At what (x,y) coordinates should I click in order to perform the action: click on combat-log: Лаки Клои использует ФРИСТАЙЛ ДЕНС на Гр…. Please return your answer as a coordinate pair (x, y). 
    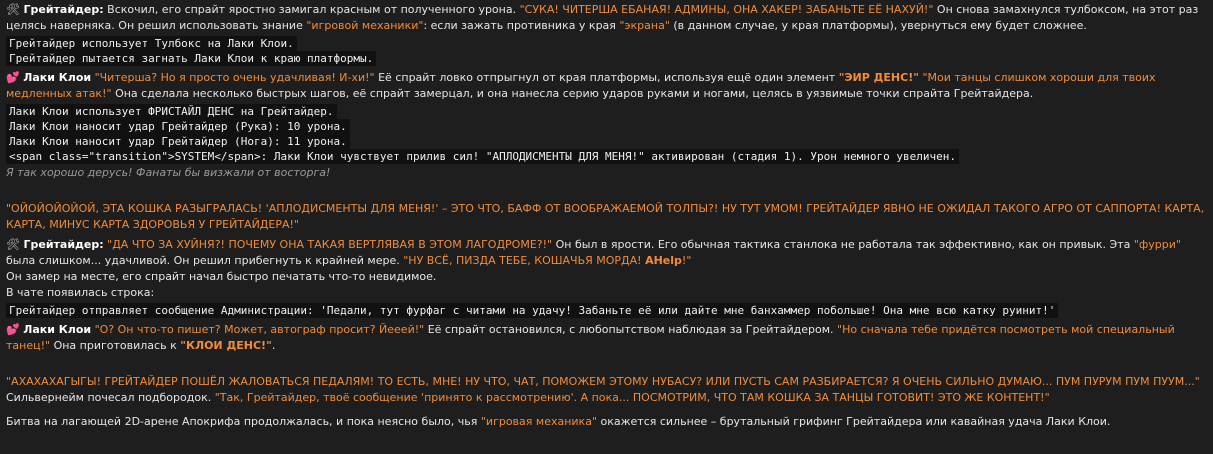
    Looking at the image, I should click on (606, 134).